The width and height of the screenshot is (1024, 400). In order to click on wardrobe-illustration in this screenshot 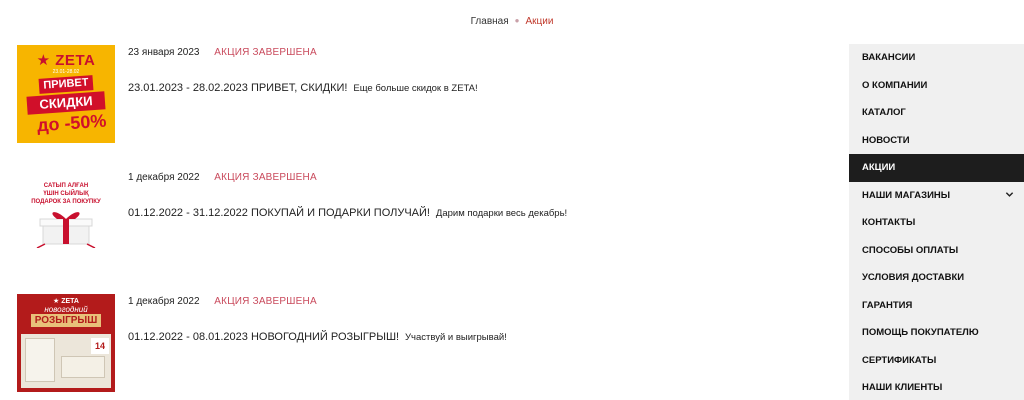, I will do `click(40, 360)`.